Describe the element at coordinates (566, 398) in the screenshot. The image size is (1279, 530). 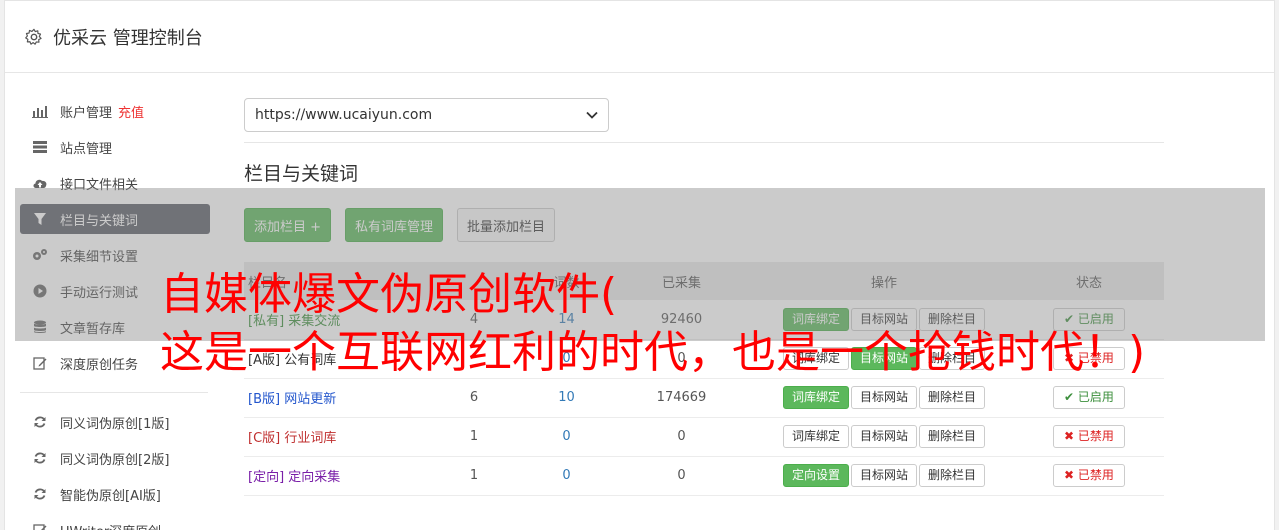
I see `words-cell: 10` at that location.